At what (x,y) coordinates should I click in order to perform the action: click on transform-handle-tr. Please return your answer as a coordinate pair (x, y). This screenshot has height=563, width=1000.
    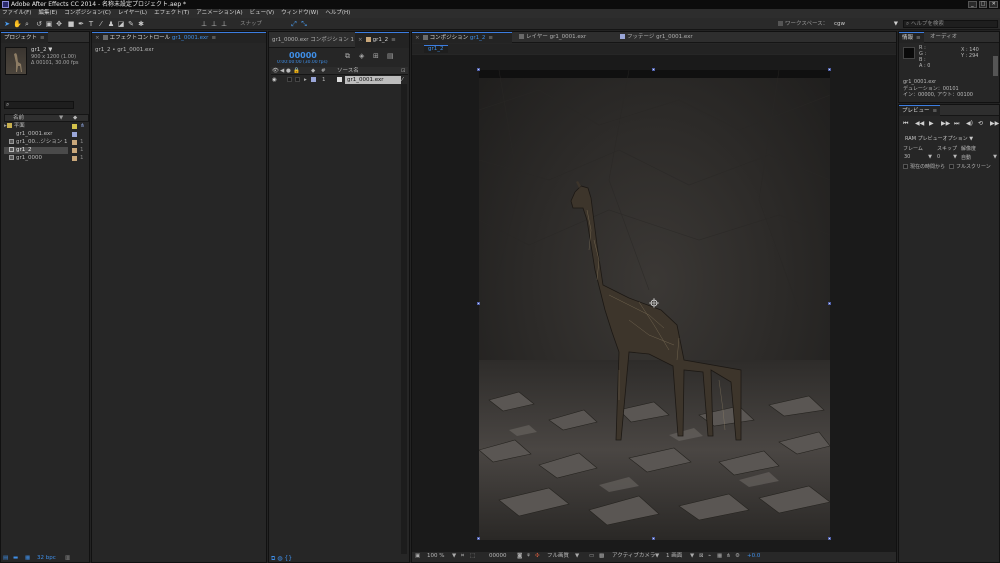
    Looking at the image, I should click on (829, 69).